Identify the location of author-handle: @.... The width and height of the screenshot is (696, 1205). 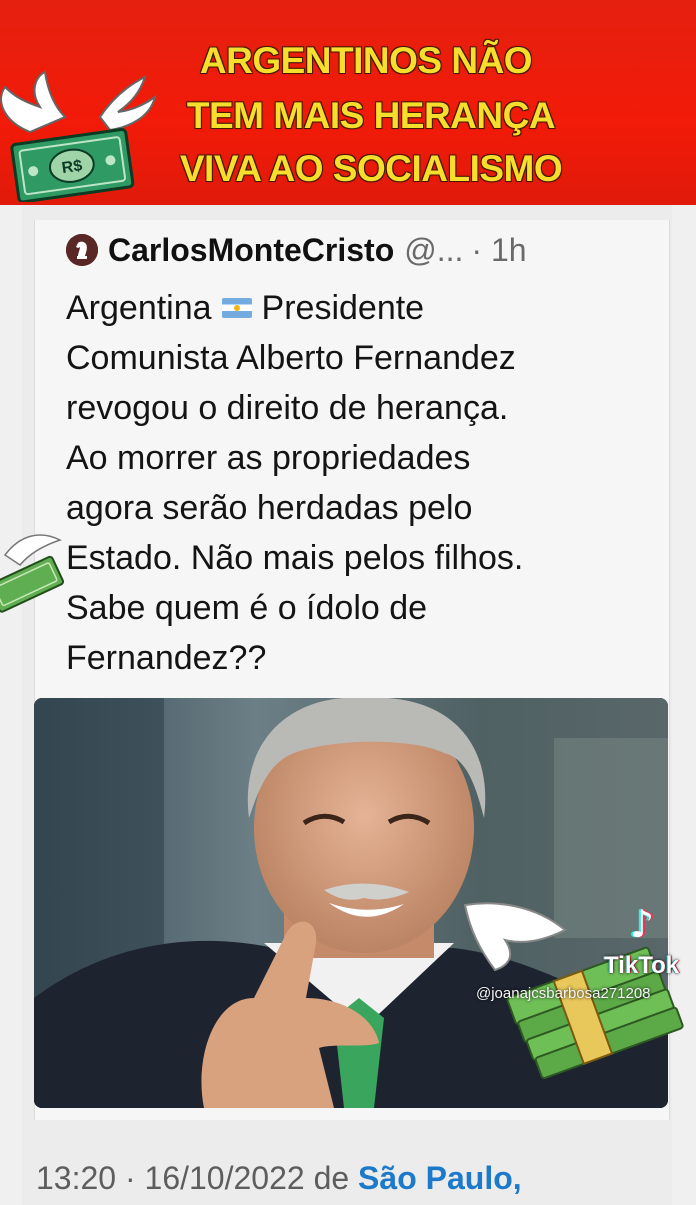
(433, 250).